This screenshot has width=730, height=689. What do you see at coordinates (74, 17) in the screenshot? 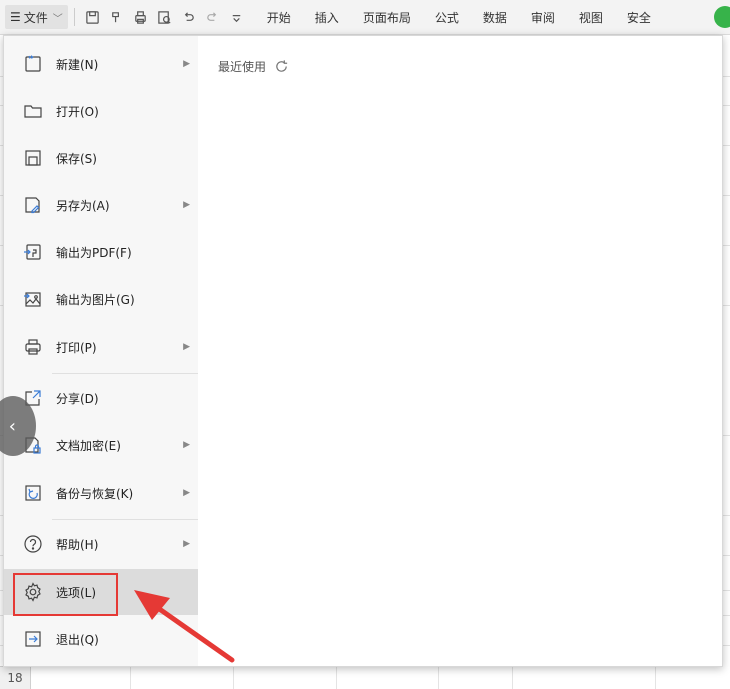
I see `toolbar-divider` at bounding box center [74, 17].